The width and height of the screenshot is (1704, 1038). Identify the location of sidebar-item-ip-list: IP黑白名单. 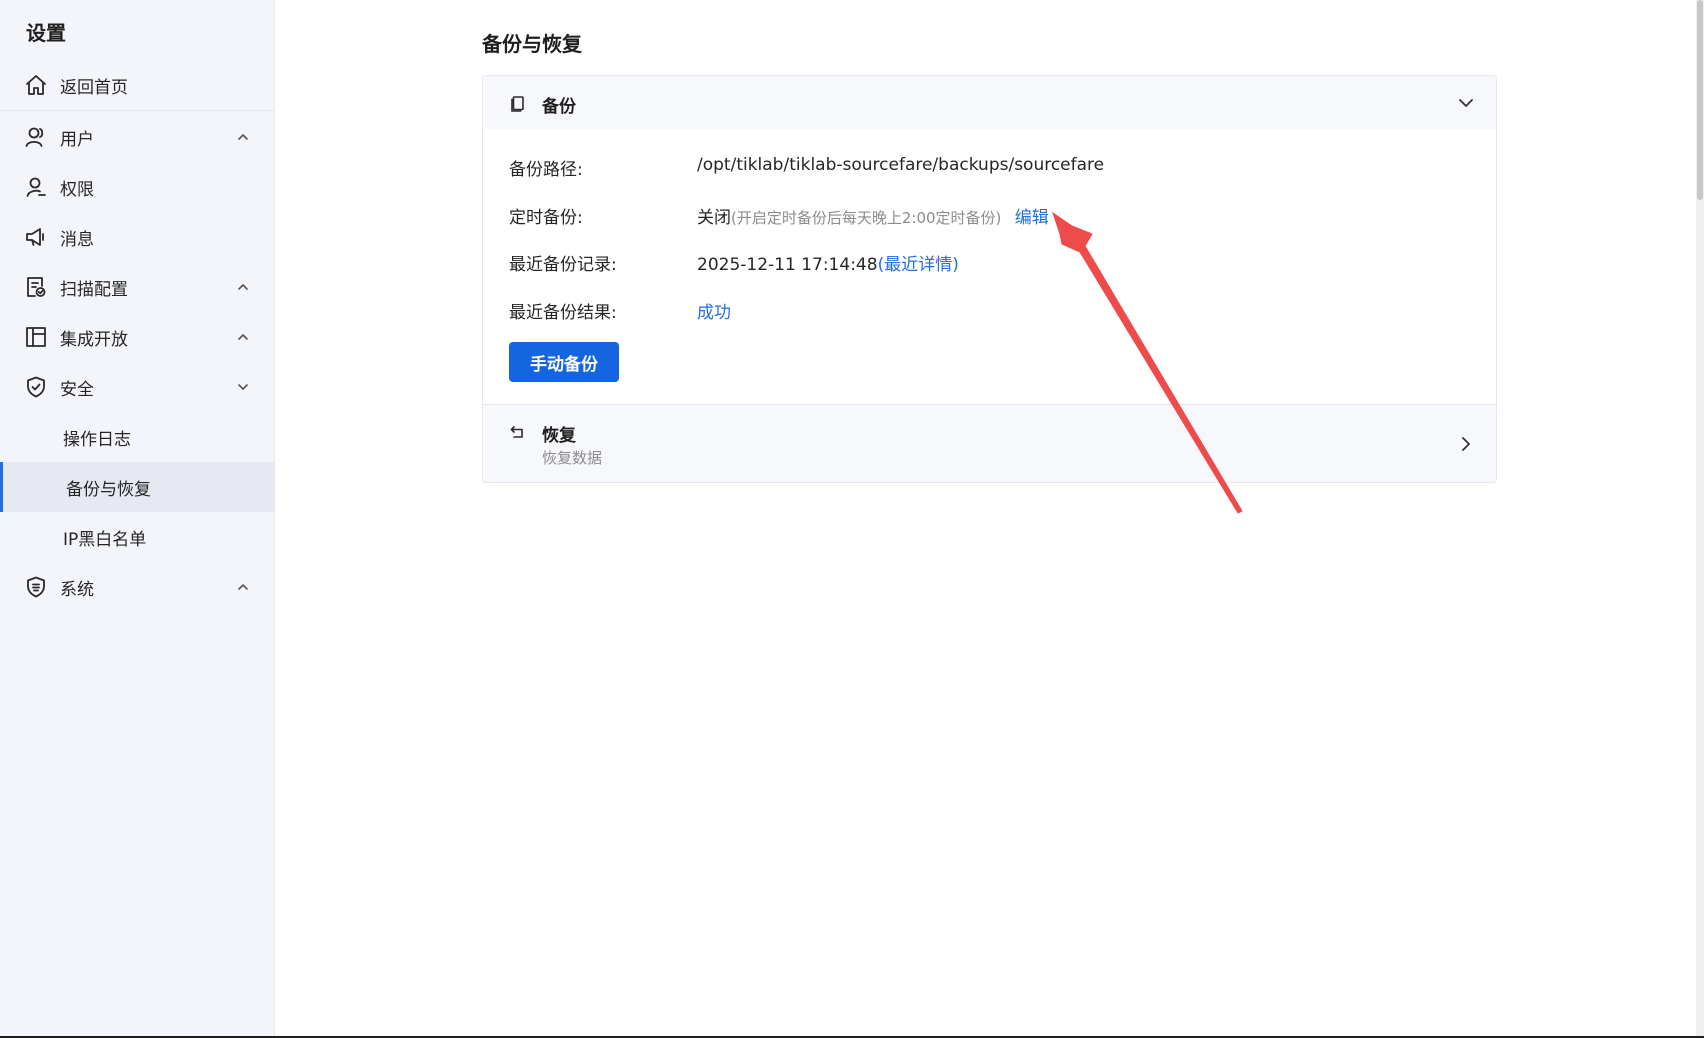
(137, 537).